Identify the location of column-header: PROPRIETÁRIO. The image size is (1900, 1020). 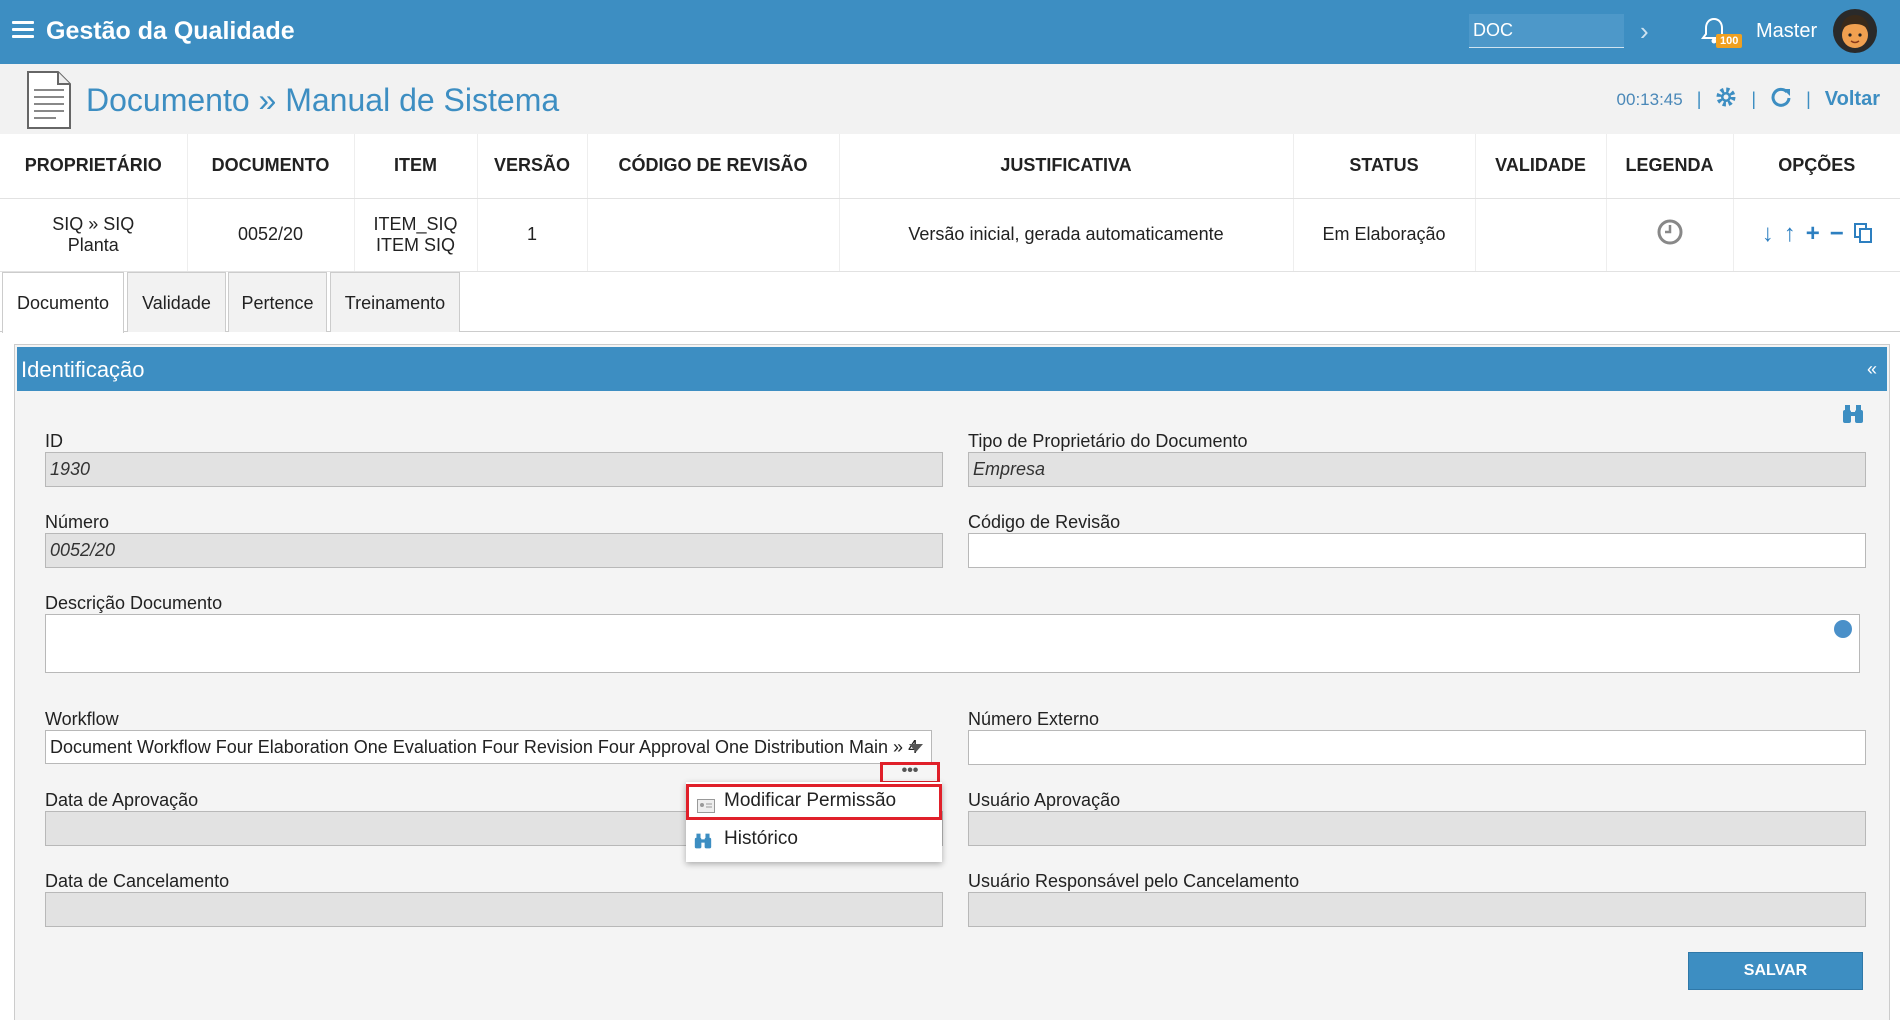
(94, 166).